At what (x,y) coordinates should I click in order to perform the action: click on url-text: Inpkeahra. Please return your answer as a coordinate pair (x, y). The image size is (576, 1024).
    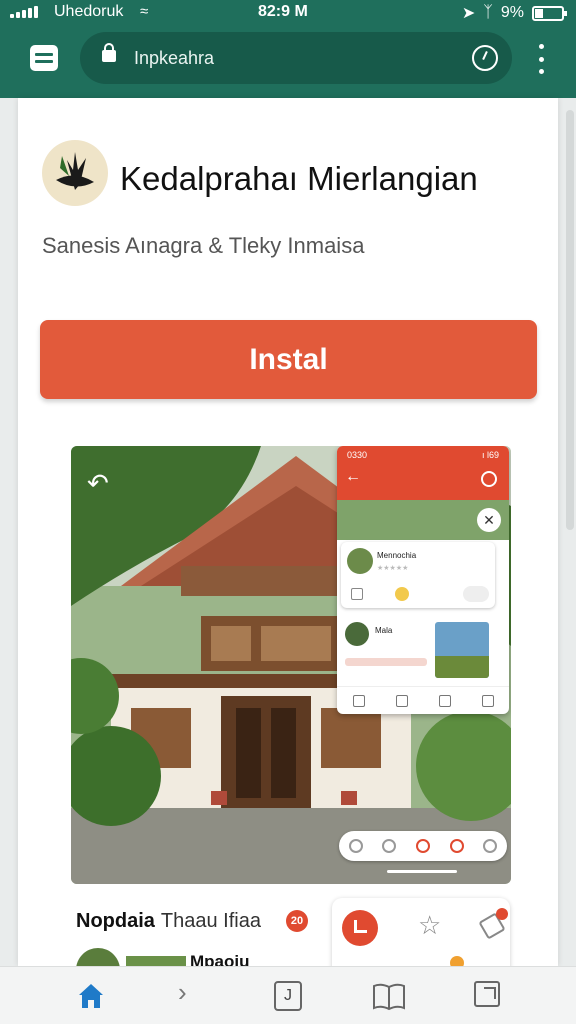
    Looking at the image, I should click on (174, 58).